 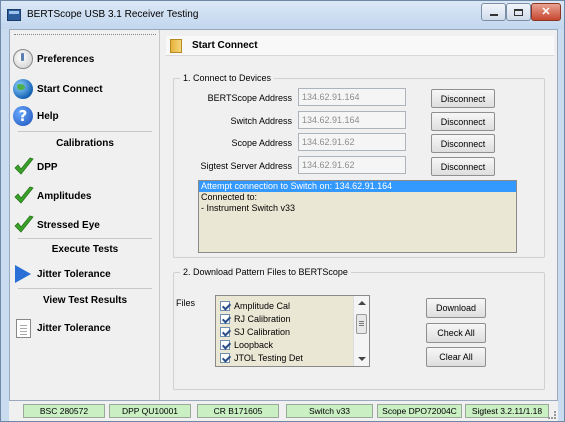 What do you see at coordinates (262, 319) in the screenshot?
I see `file-label: RJ Calibration` at bounding box center [262, 319].